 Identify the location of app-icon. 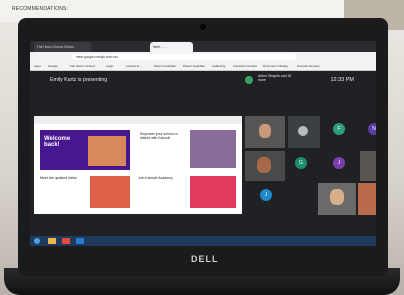
(80, 241).